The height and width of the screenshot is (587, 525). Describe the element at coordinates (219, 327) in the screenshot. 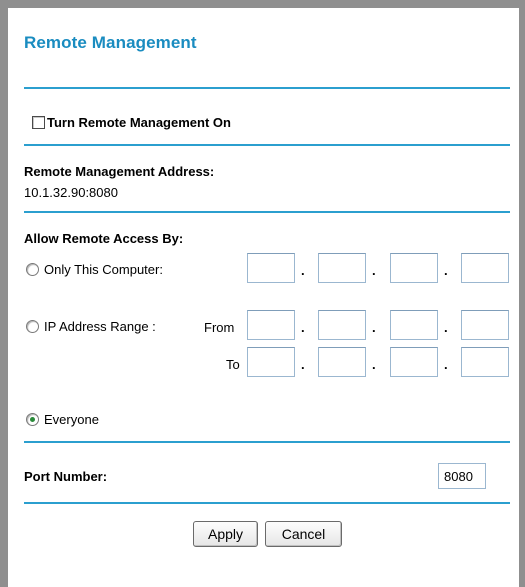

I see `range-from-label: From` at that location.